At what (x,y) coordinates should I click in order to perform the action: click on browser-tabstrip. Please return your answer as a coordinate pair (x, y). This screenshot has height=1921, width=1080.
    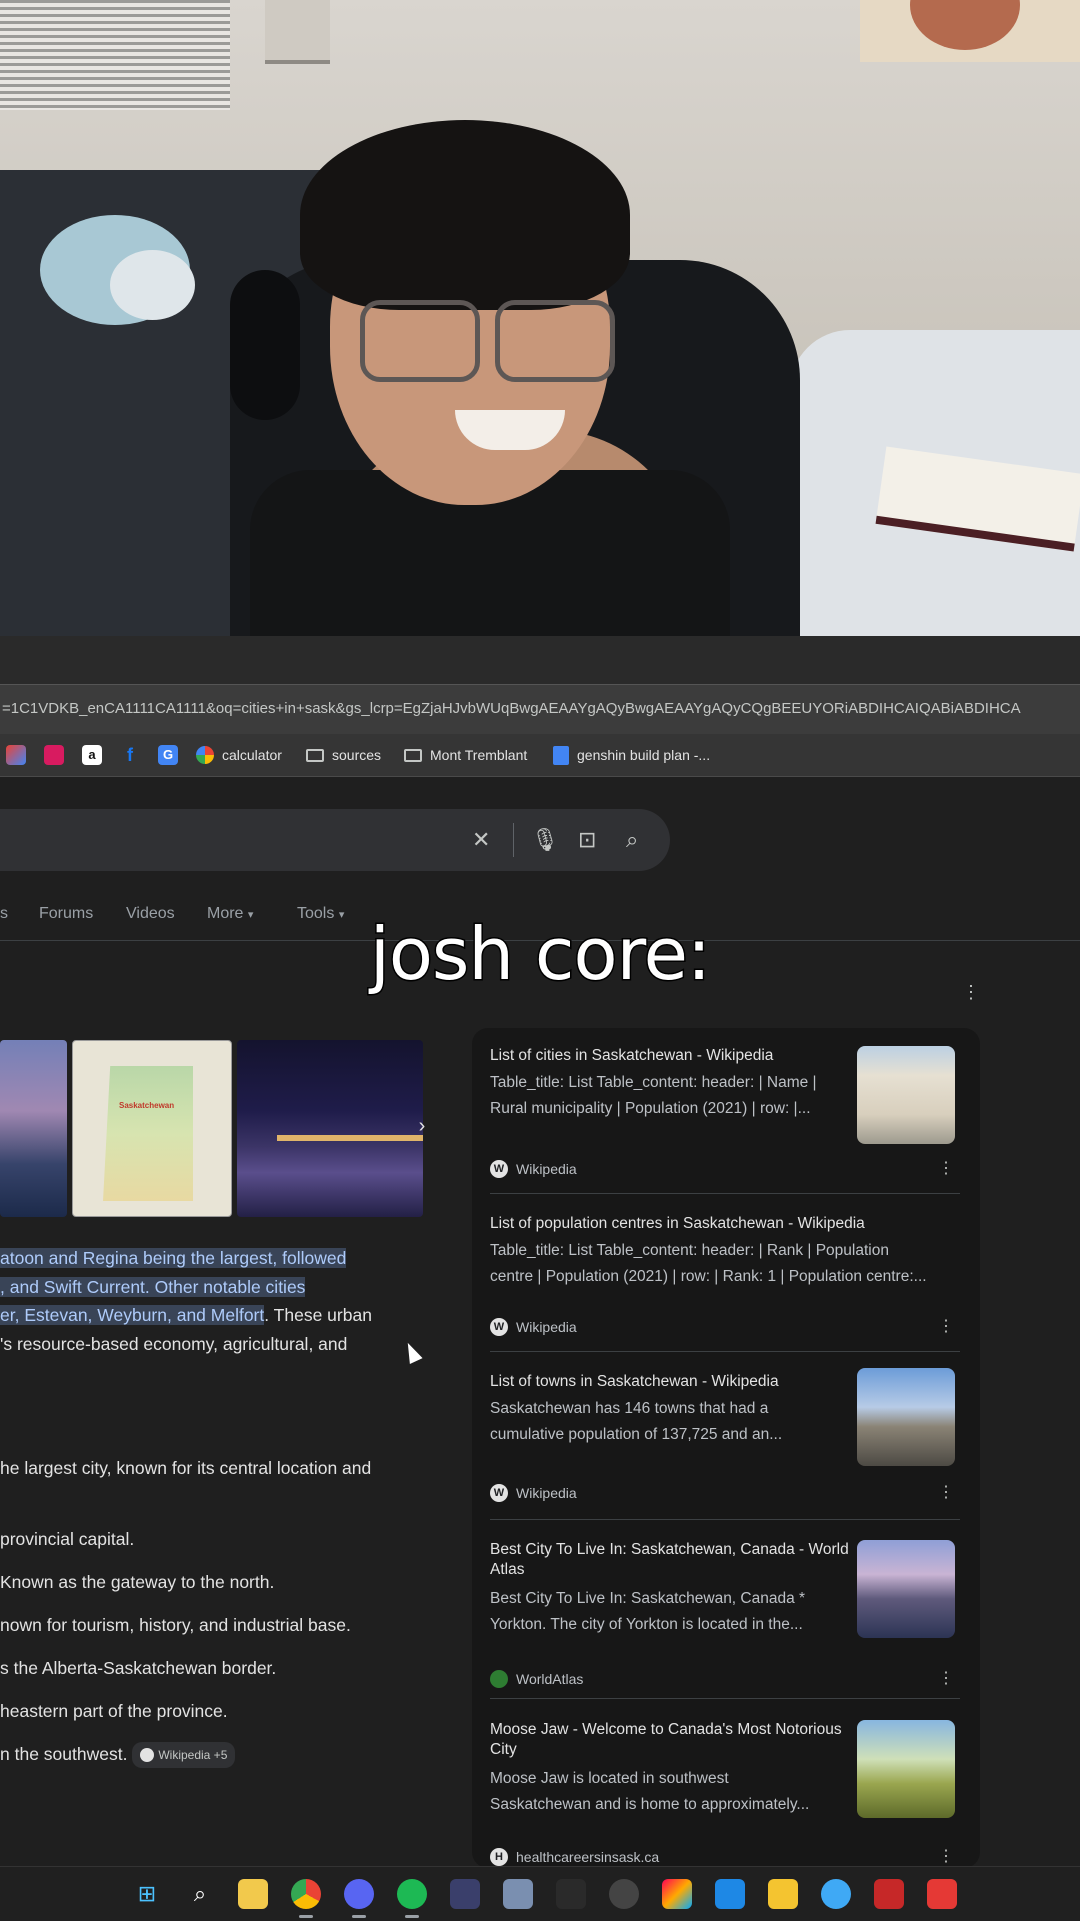
    Looking at the image, I should click on (540, 660).